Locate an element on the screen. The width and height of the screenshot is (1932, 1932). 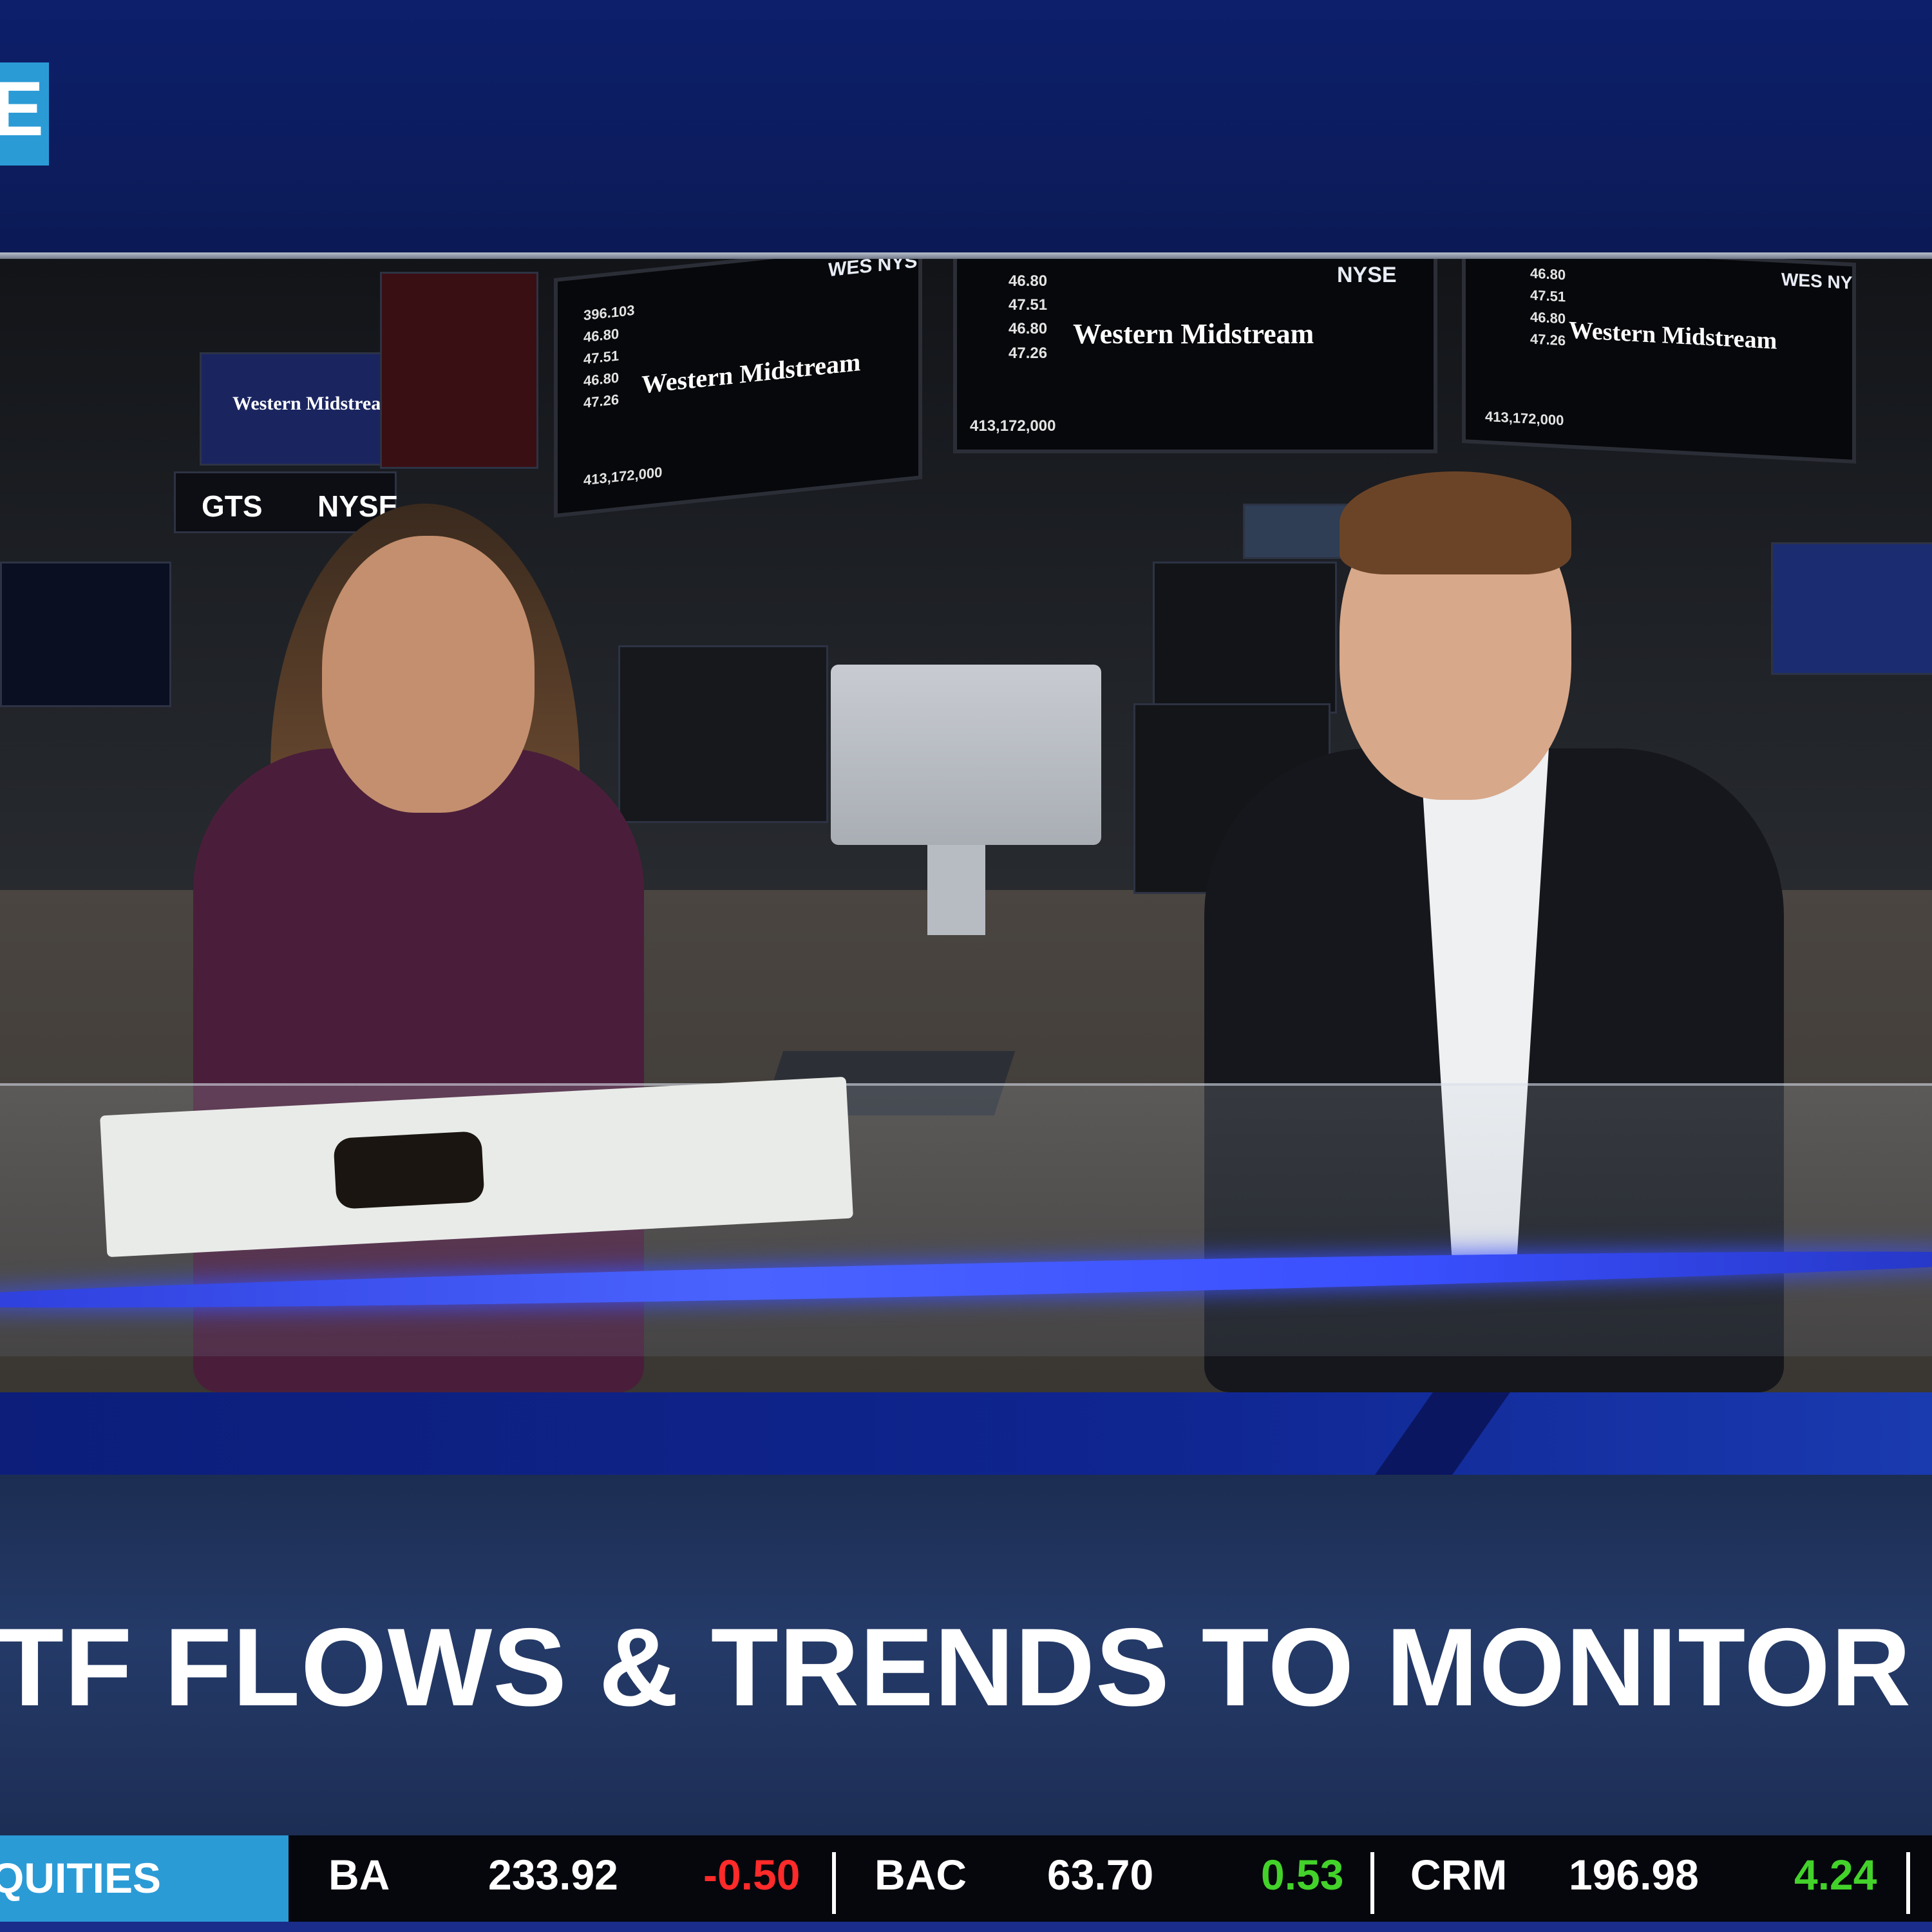
network-logo: E is located at coordinates (24, 114).